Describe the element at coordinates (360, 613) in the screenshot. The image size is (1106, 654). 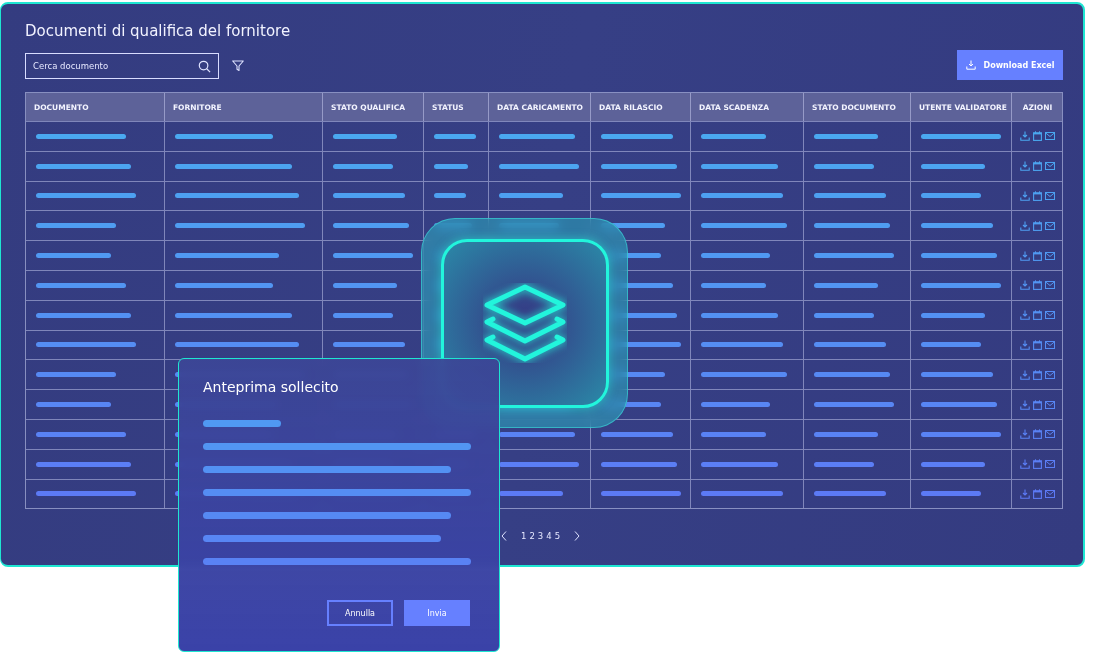
I see `cancel-button: Annulla` at that location.